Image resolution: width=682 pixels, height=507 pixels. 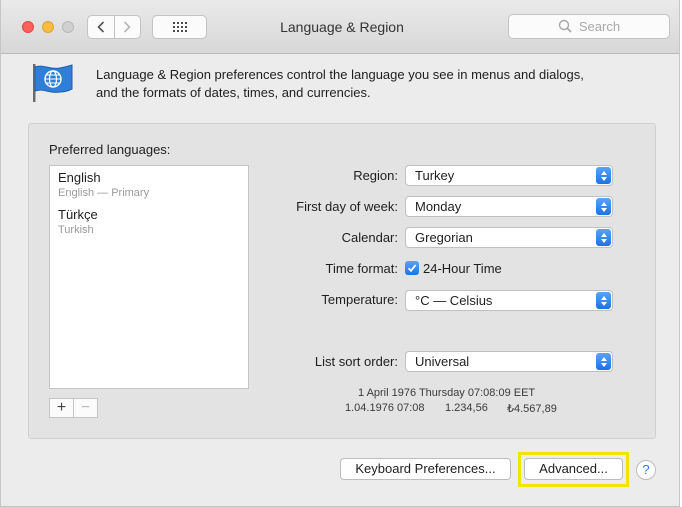 I want to click on temperature-popup: °C — Celsius, so click(x=509, y=300).